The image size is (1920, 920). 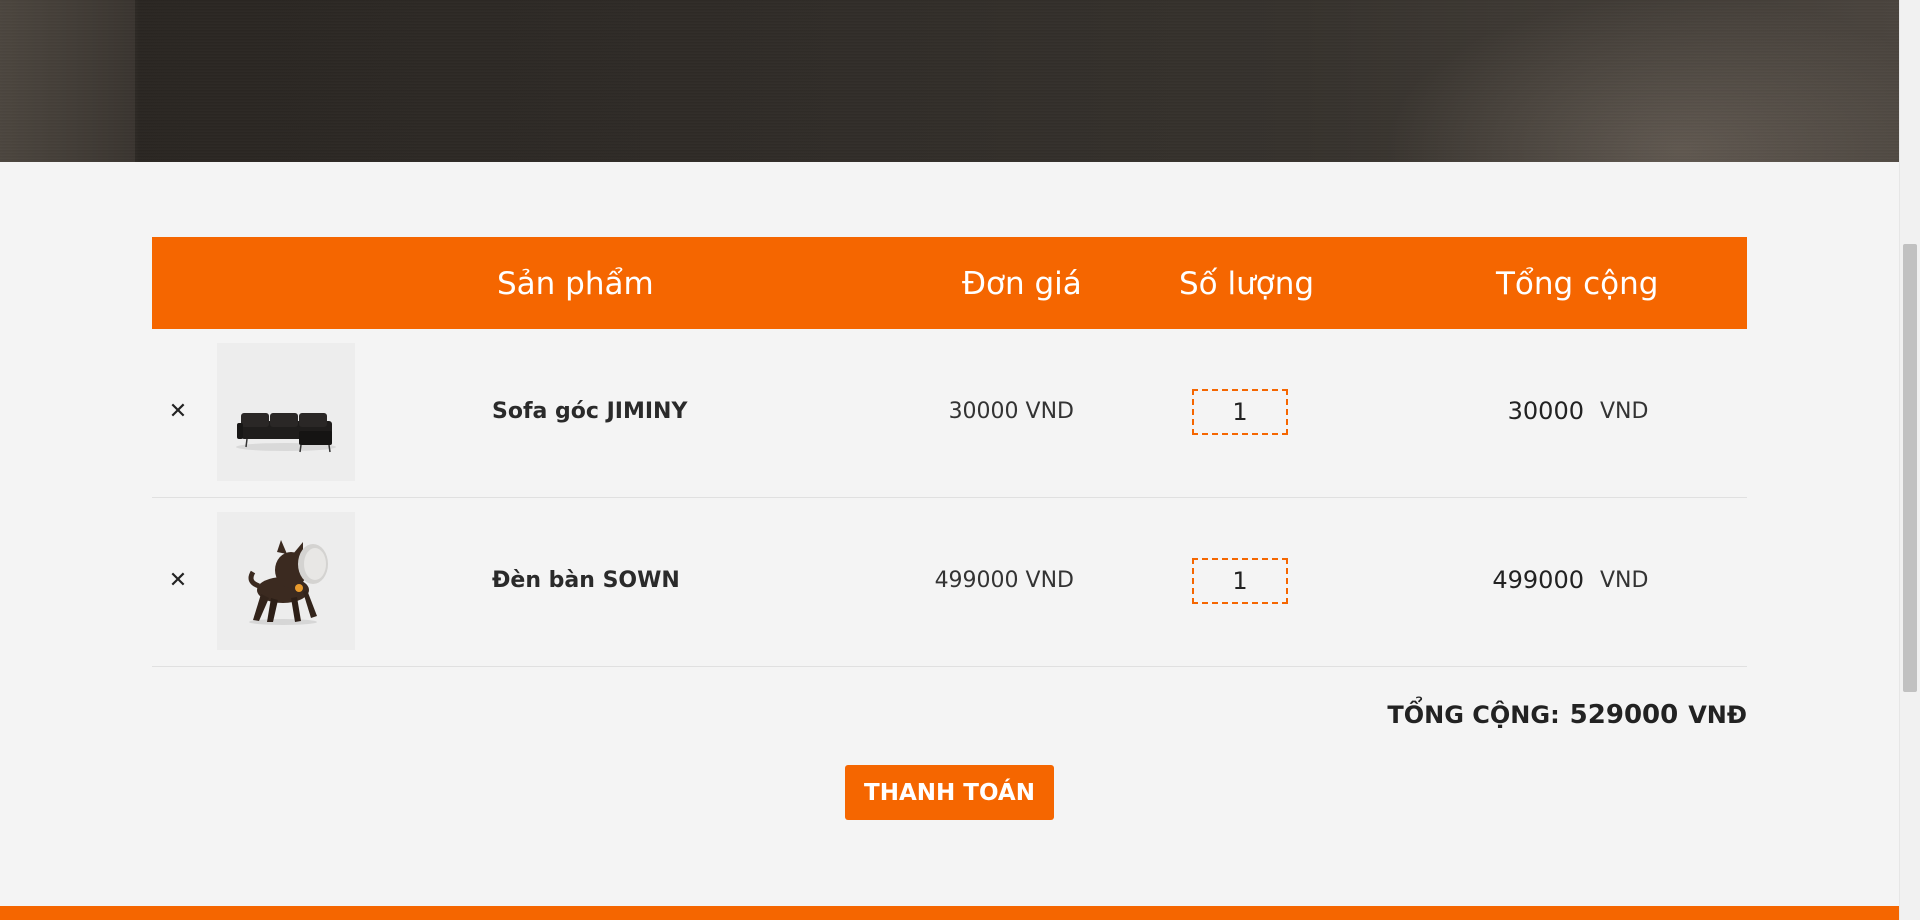 I want to click on cart-table-header: Sản phẩm Đơn giá Số lượng Tổng cộng, so click(x=949, y=283).